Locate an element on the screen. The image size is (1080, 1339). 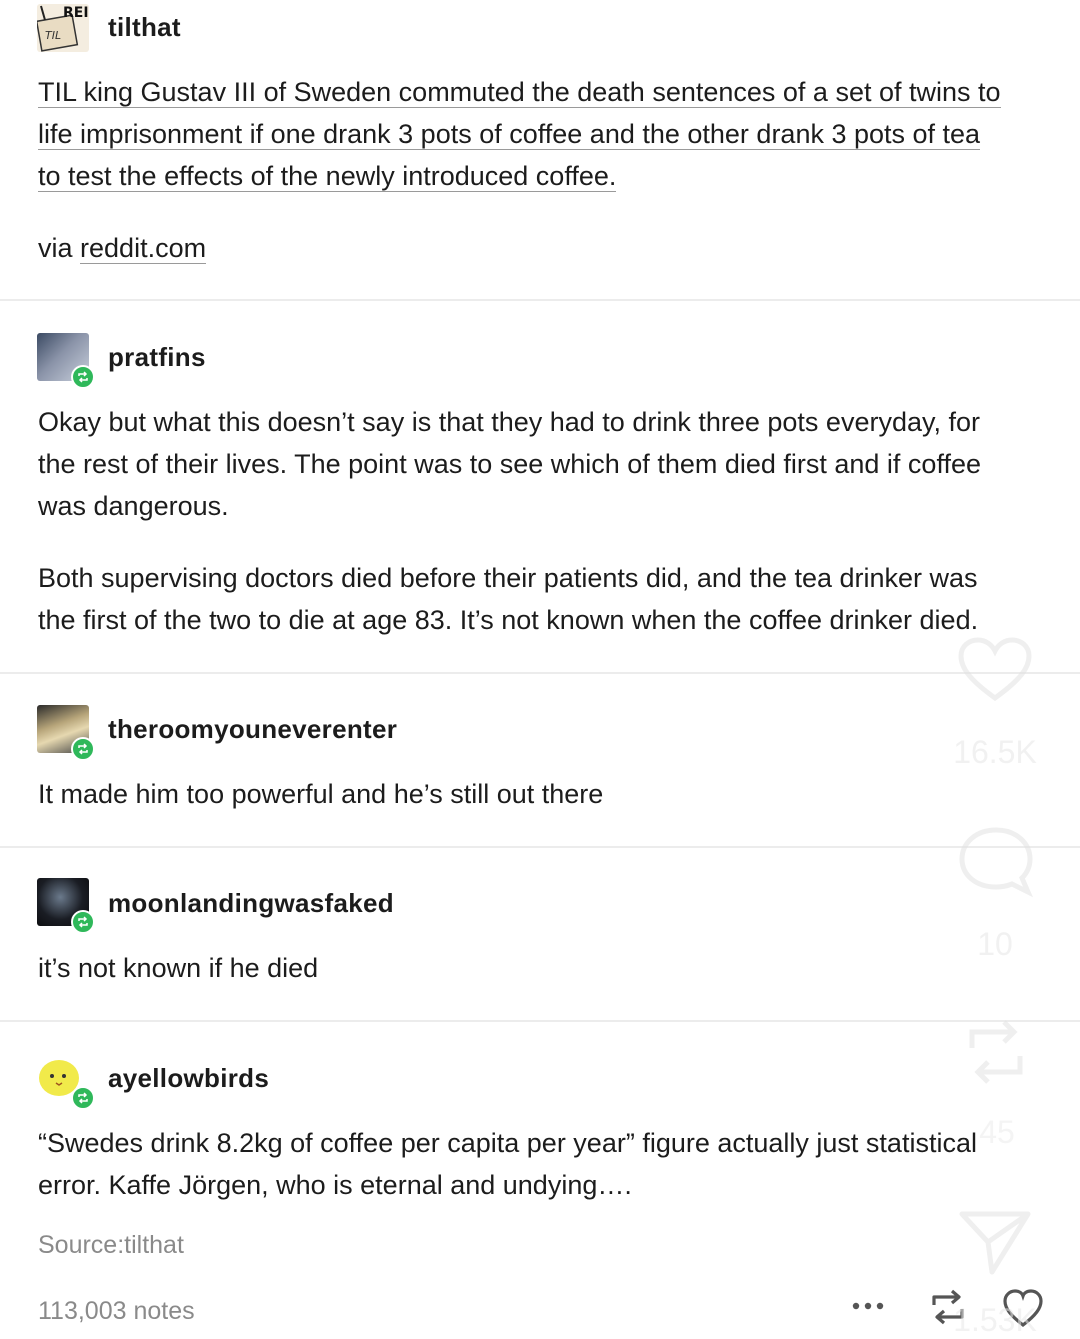
overlay-comment-icon is located at coordinates (996, 863).